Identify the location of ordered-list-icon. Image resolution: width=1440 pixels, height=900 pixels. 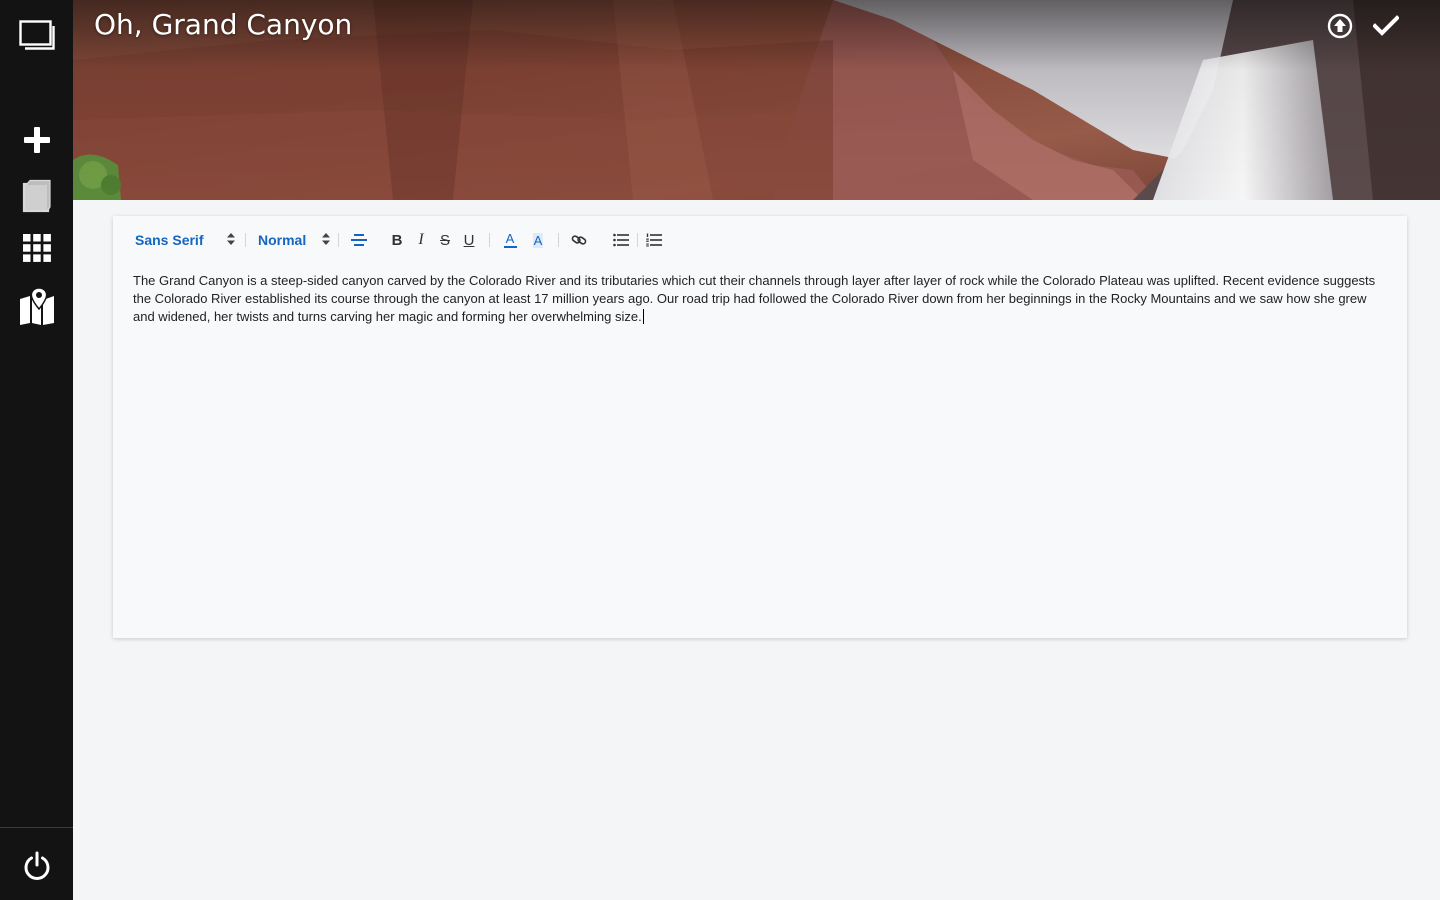
(654, 240).